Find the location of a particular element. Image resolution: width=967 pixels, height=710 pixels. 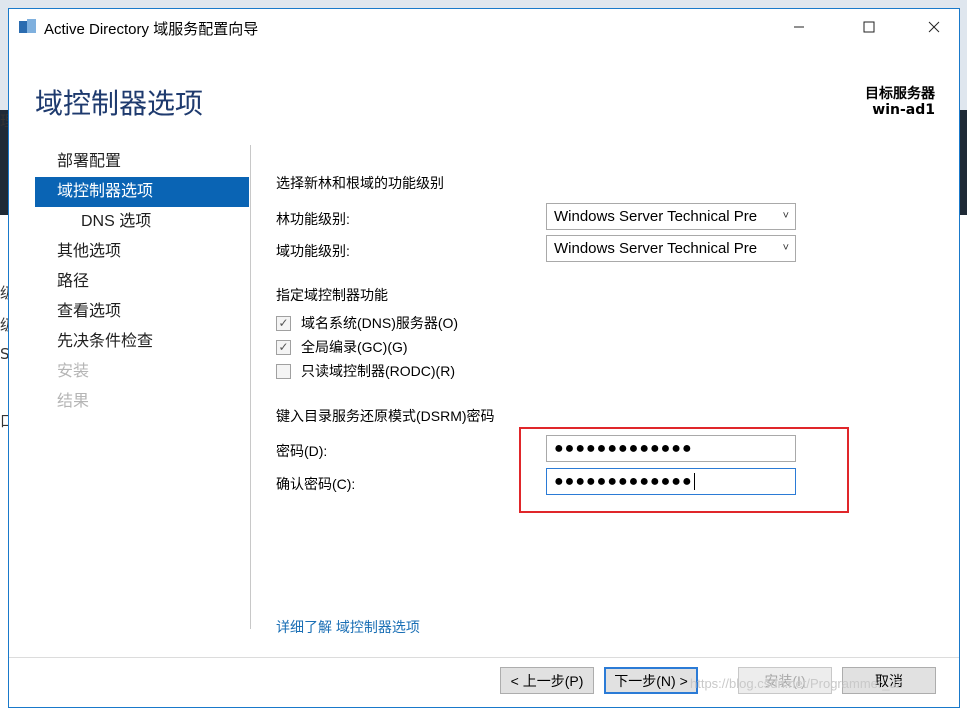

nav-item-additional-options: 其他选项 is located at coordinates (142, 252).